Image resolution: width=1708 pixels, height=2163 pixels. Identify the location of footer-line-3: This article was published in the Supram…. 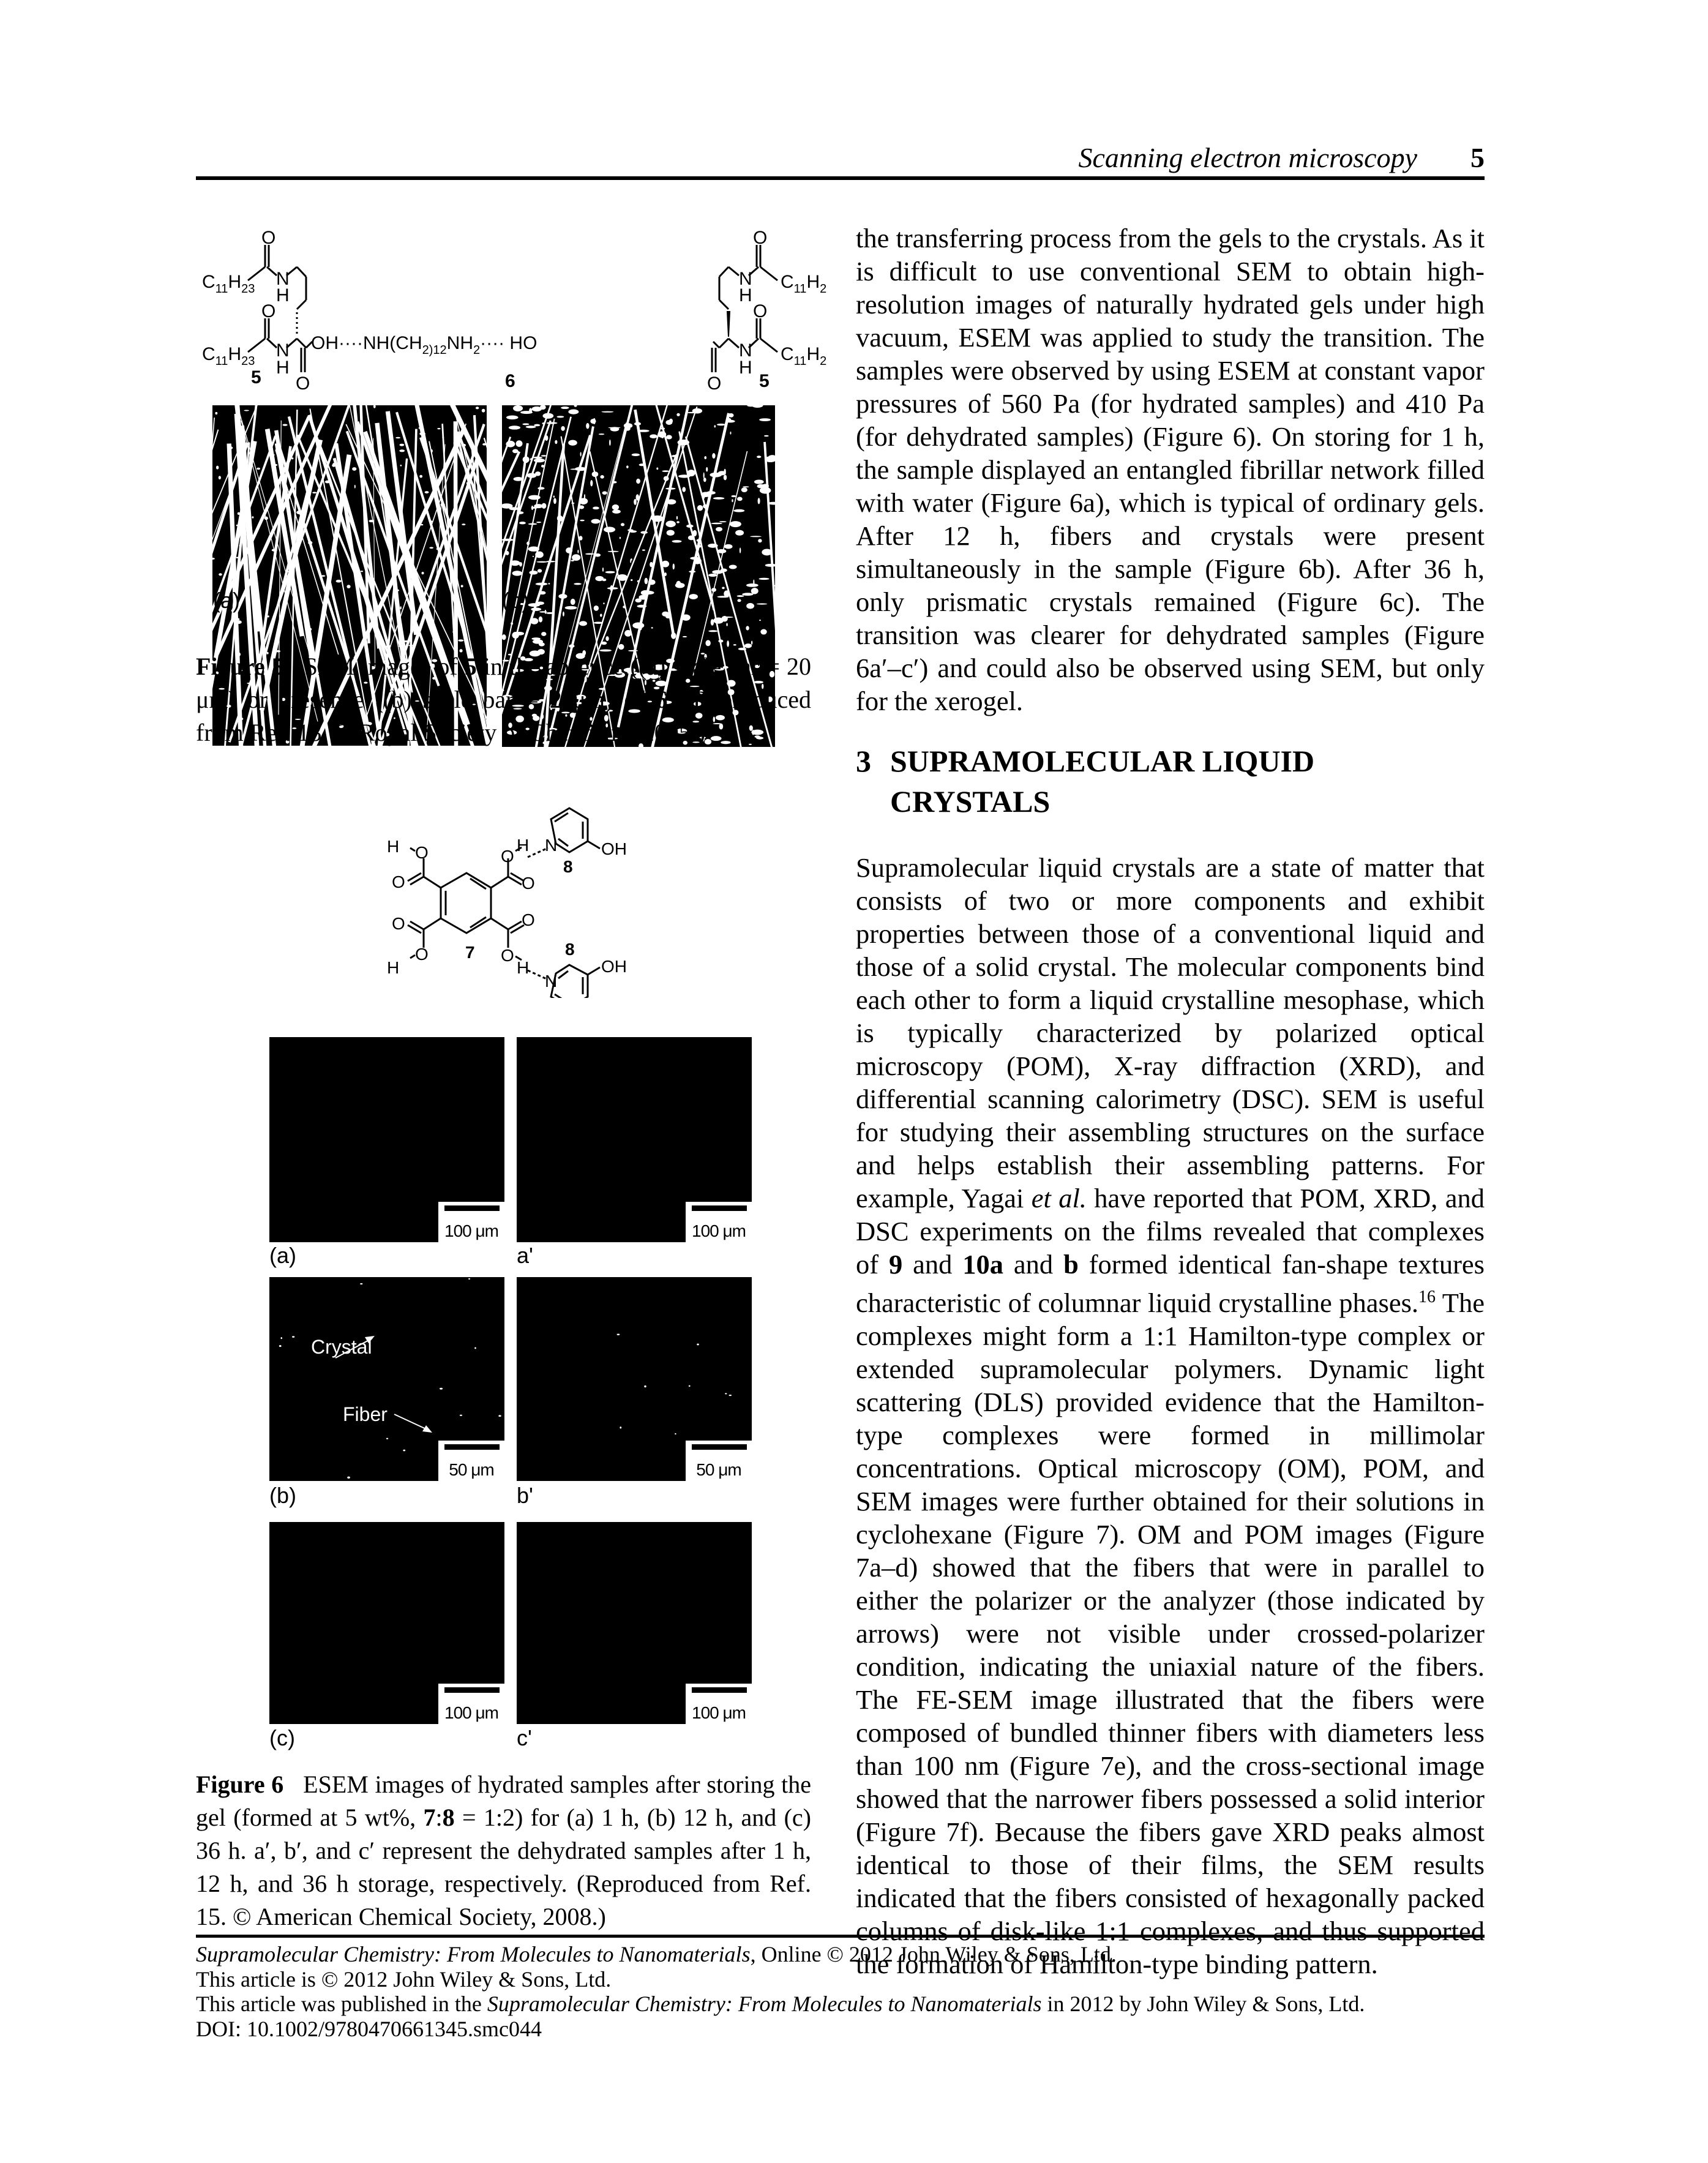
(780, 2004).